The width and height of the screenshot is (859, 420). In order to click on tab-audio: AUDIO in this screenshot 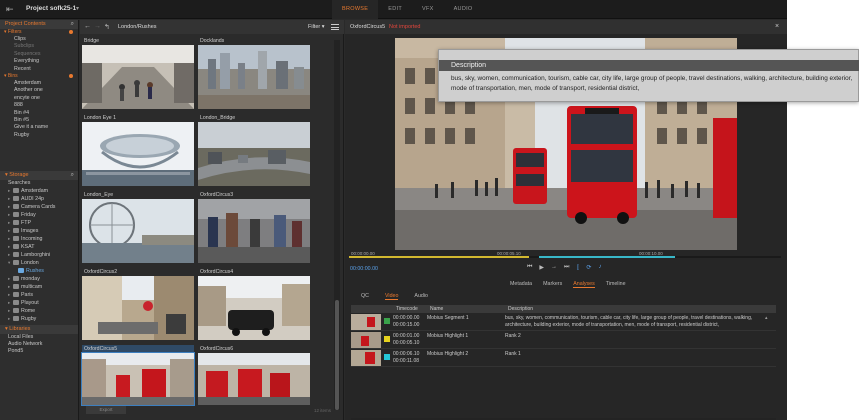, I will do `click(463, 9)`.